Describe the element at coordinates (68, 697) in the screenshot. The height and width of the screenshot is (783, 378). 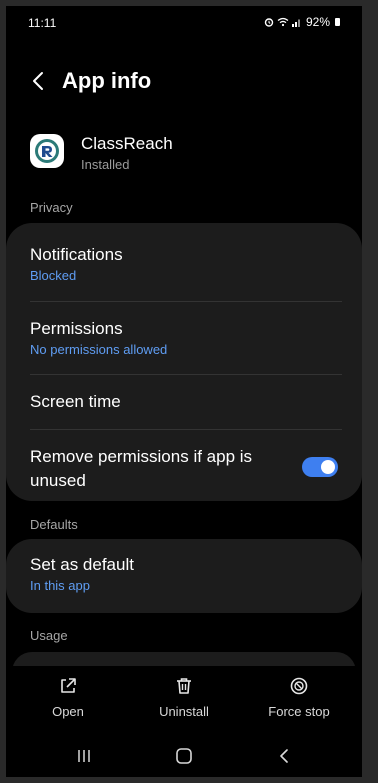
I see `open-button: Open` at that location.